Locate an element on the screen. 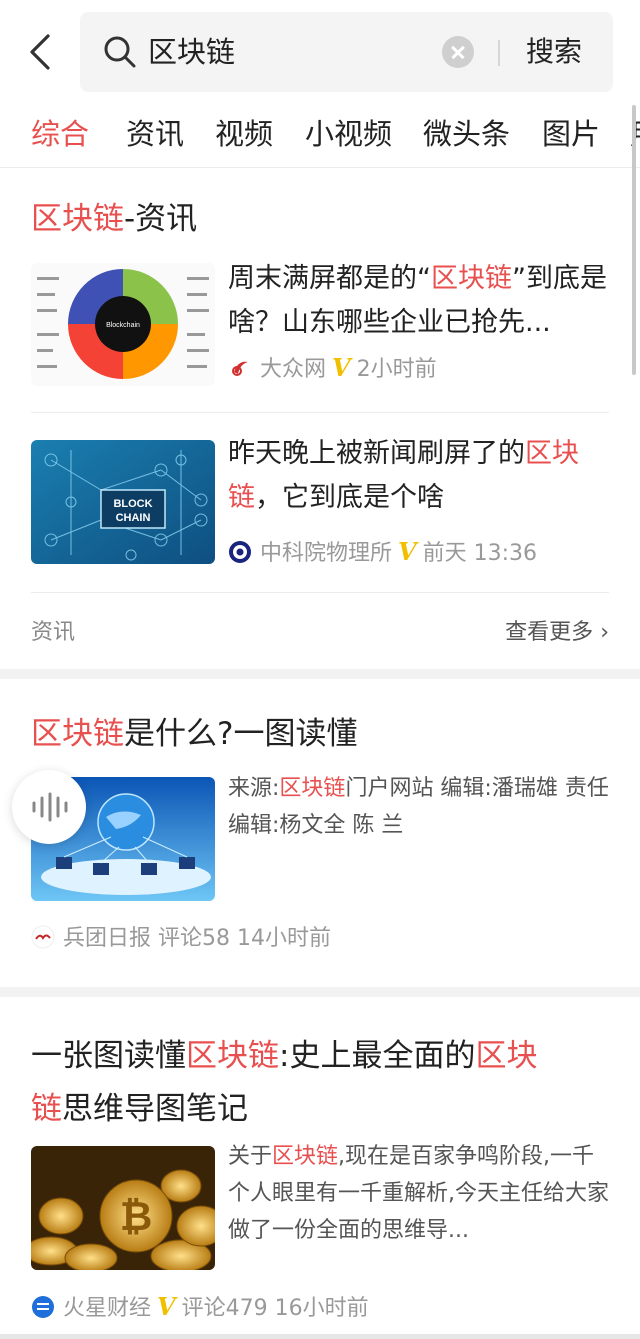  thumb-caption: BLOCK is located at coordinates (132, 504).